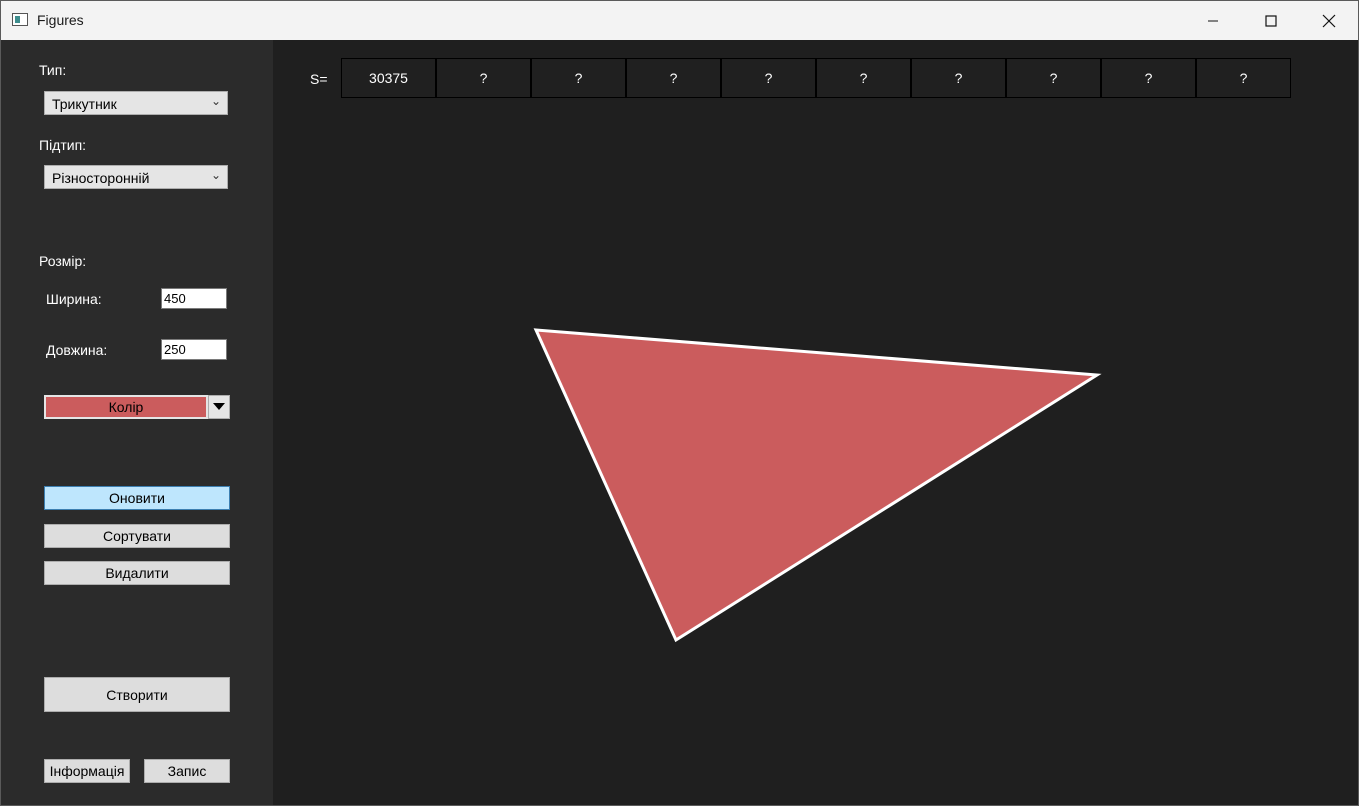 This screenshot has height=806, width=1359. I want to click on subtype-select: Різносторонній ⌄, so click(136, 177).